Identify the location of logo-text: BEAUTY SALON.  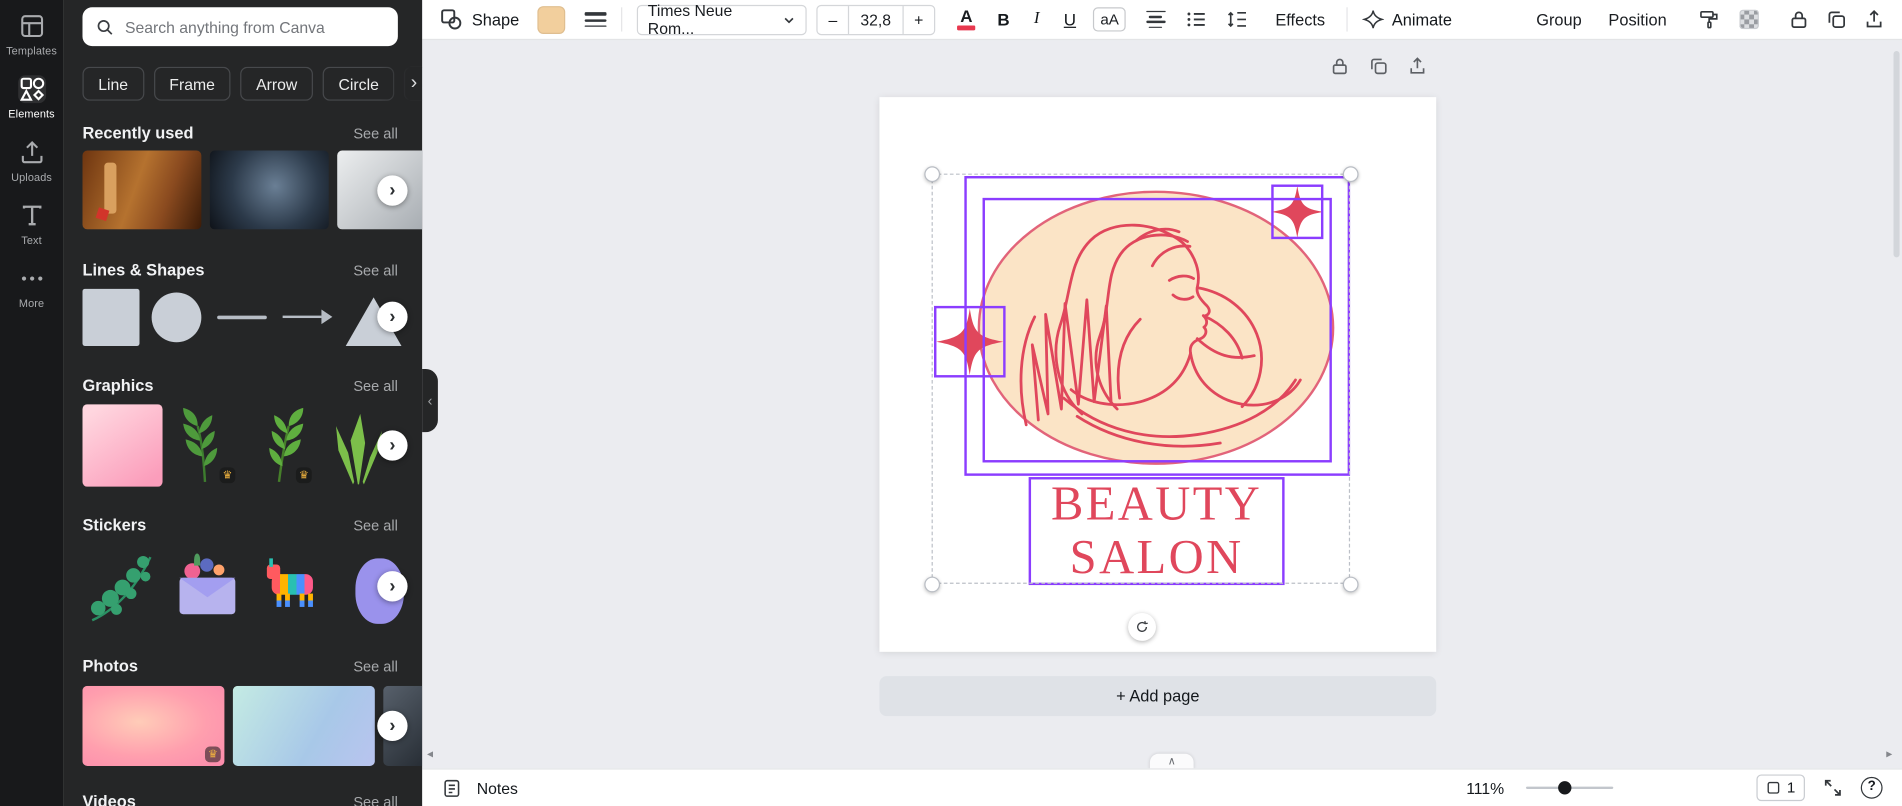
(1157, 530).